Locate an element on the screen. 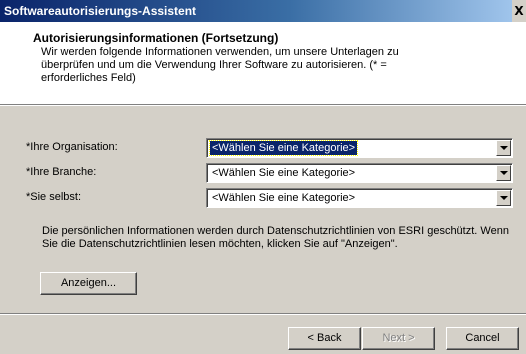  self-dropdown-arrow-icon is located at coordinates (503, 198).